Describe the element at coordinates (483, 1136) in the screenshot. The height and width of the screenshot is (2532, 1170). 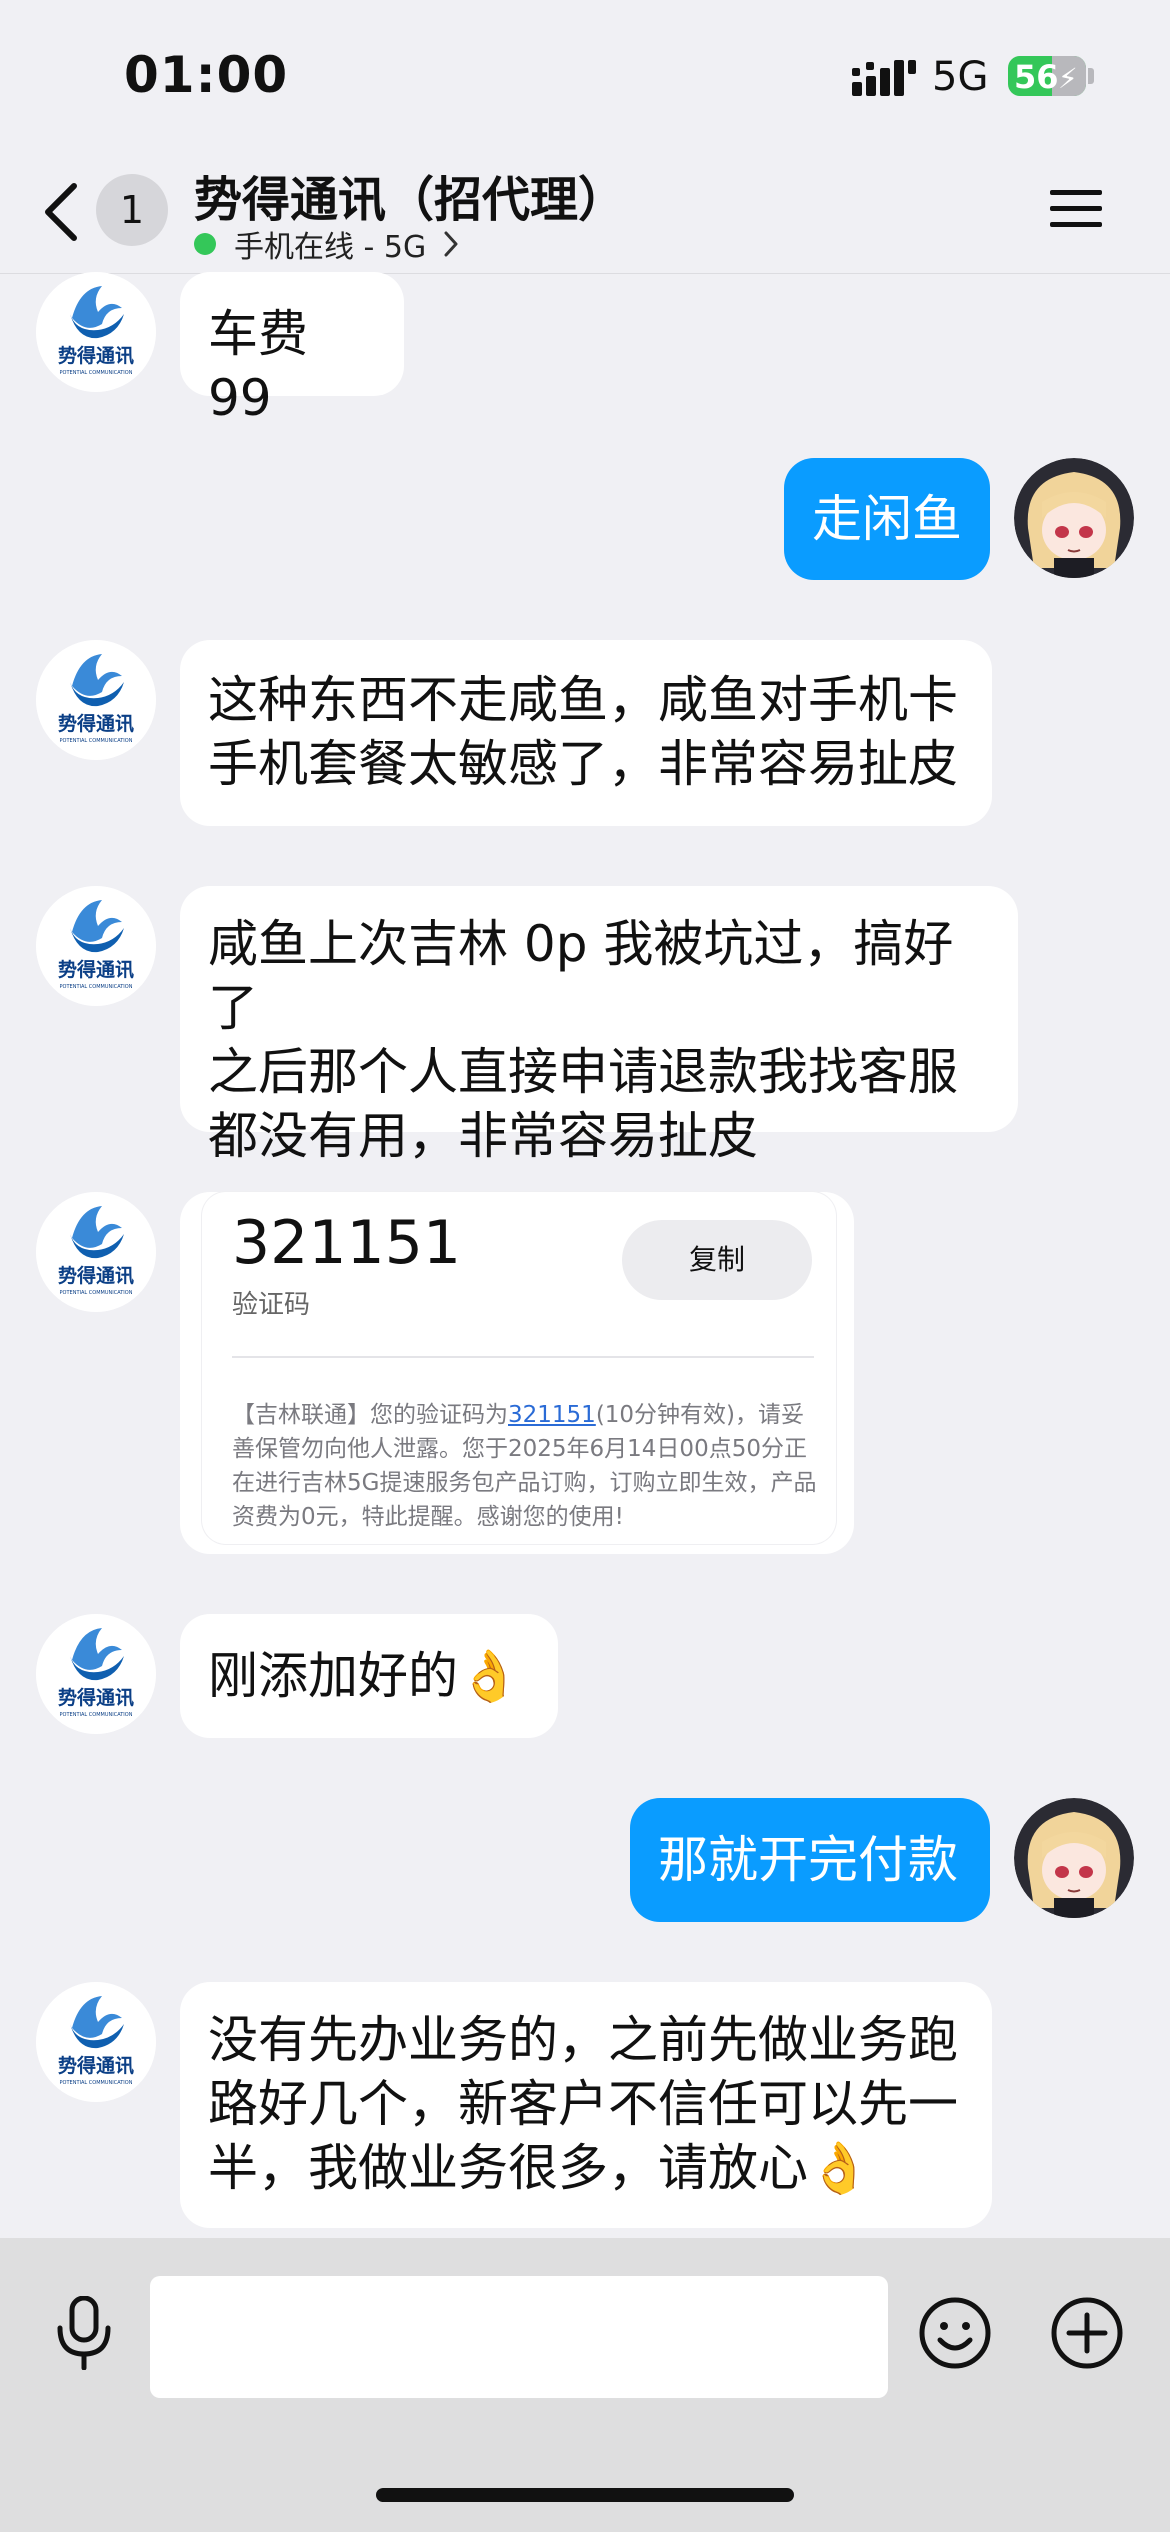
I see `message-text-line: 都没有用，非常容易扯皮` at that location.